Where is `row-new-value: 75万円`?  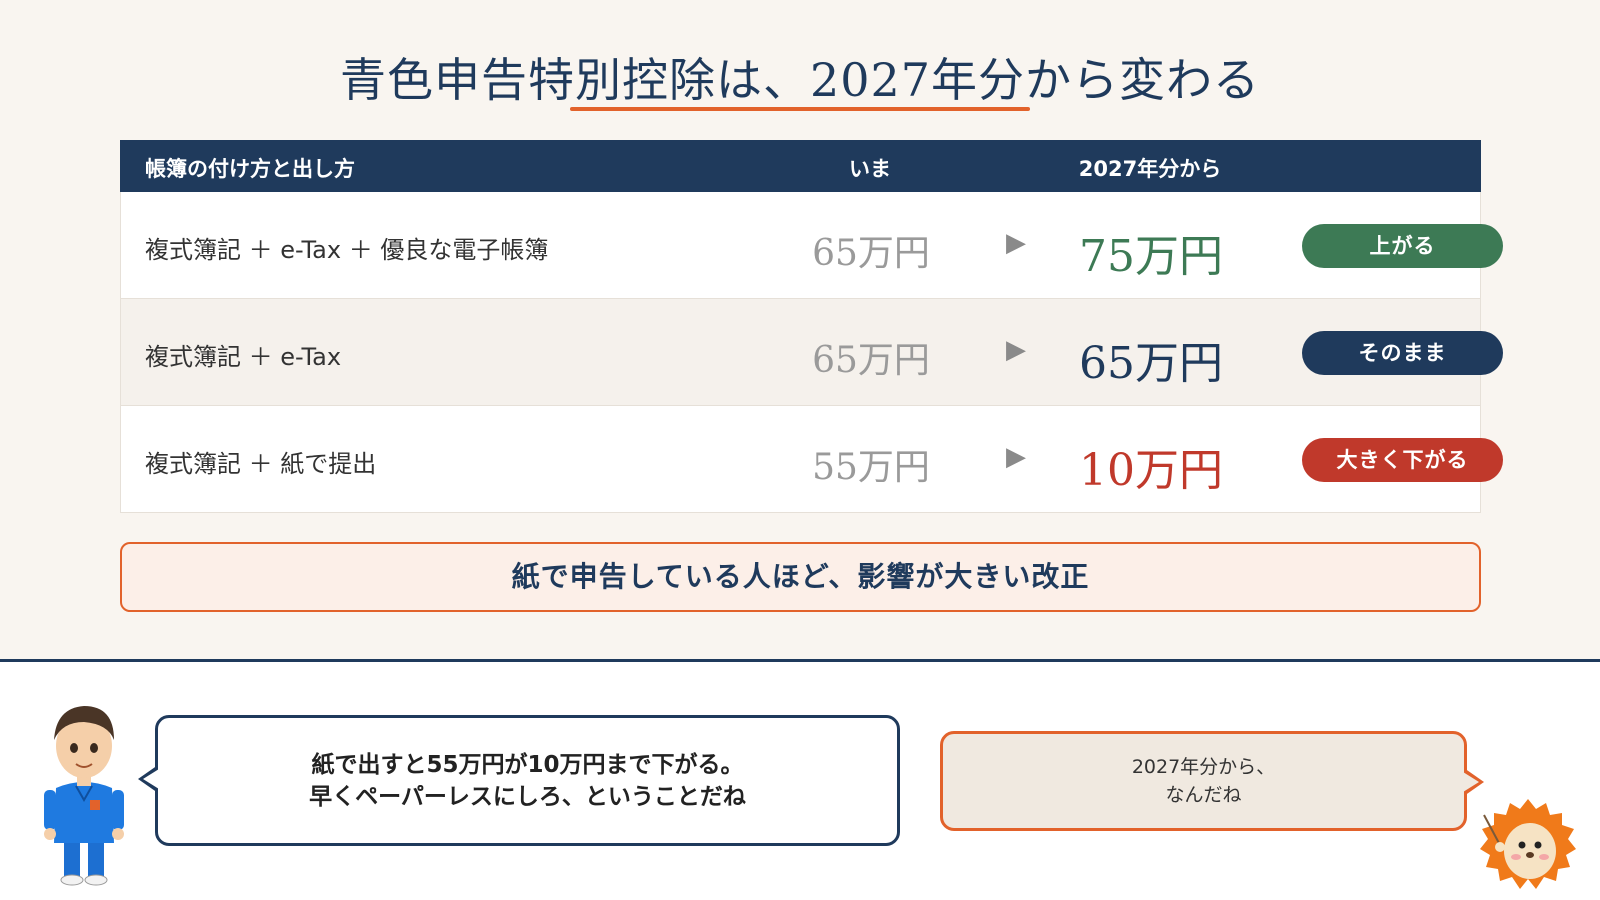 row-new-value: 75万円 is located at coordinates (1151, 256).